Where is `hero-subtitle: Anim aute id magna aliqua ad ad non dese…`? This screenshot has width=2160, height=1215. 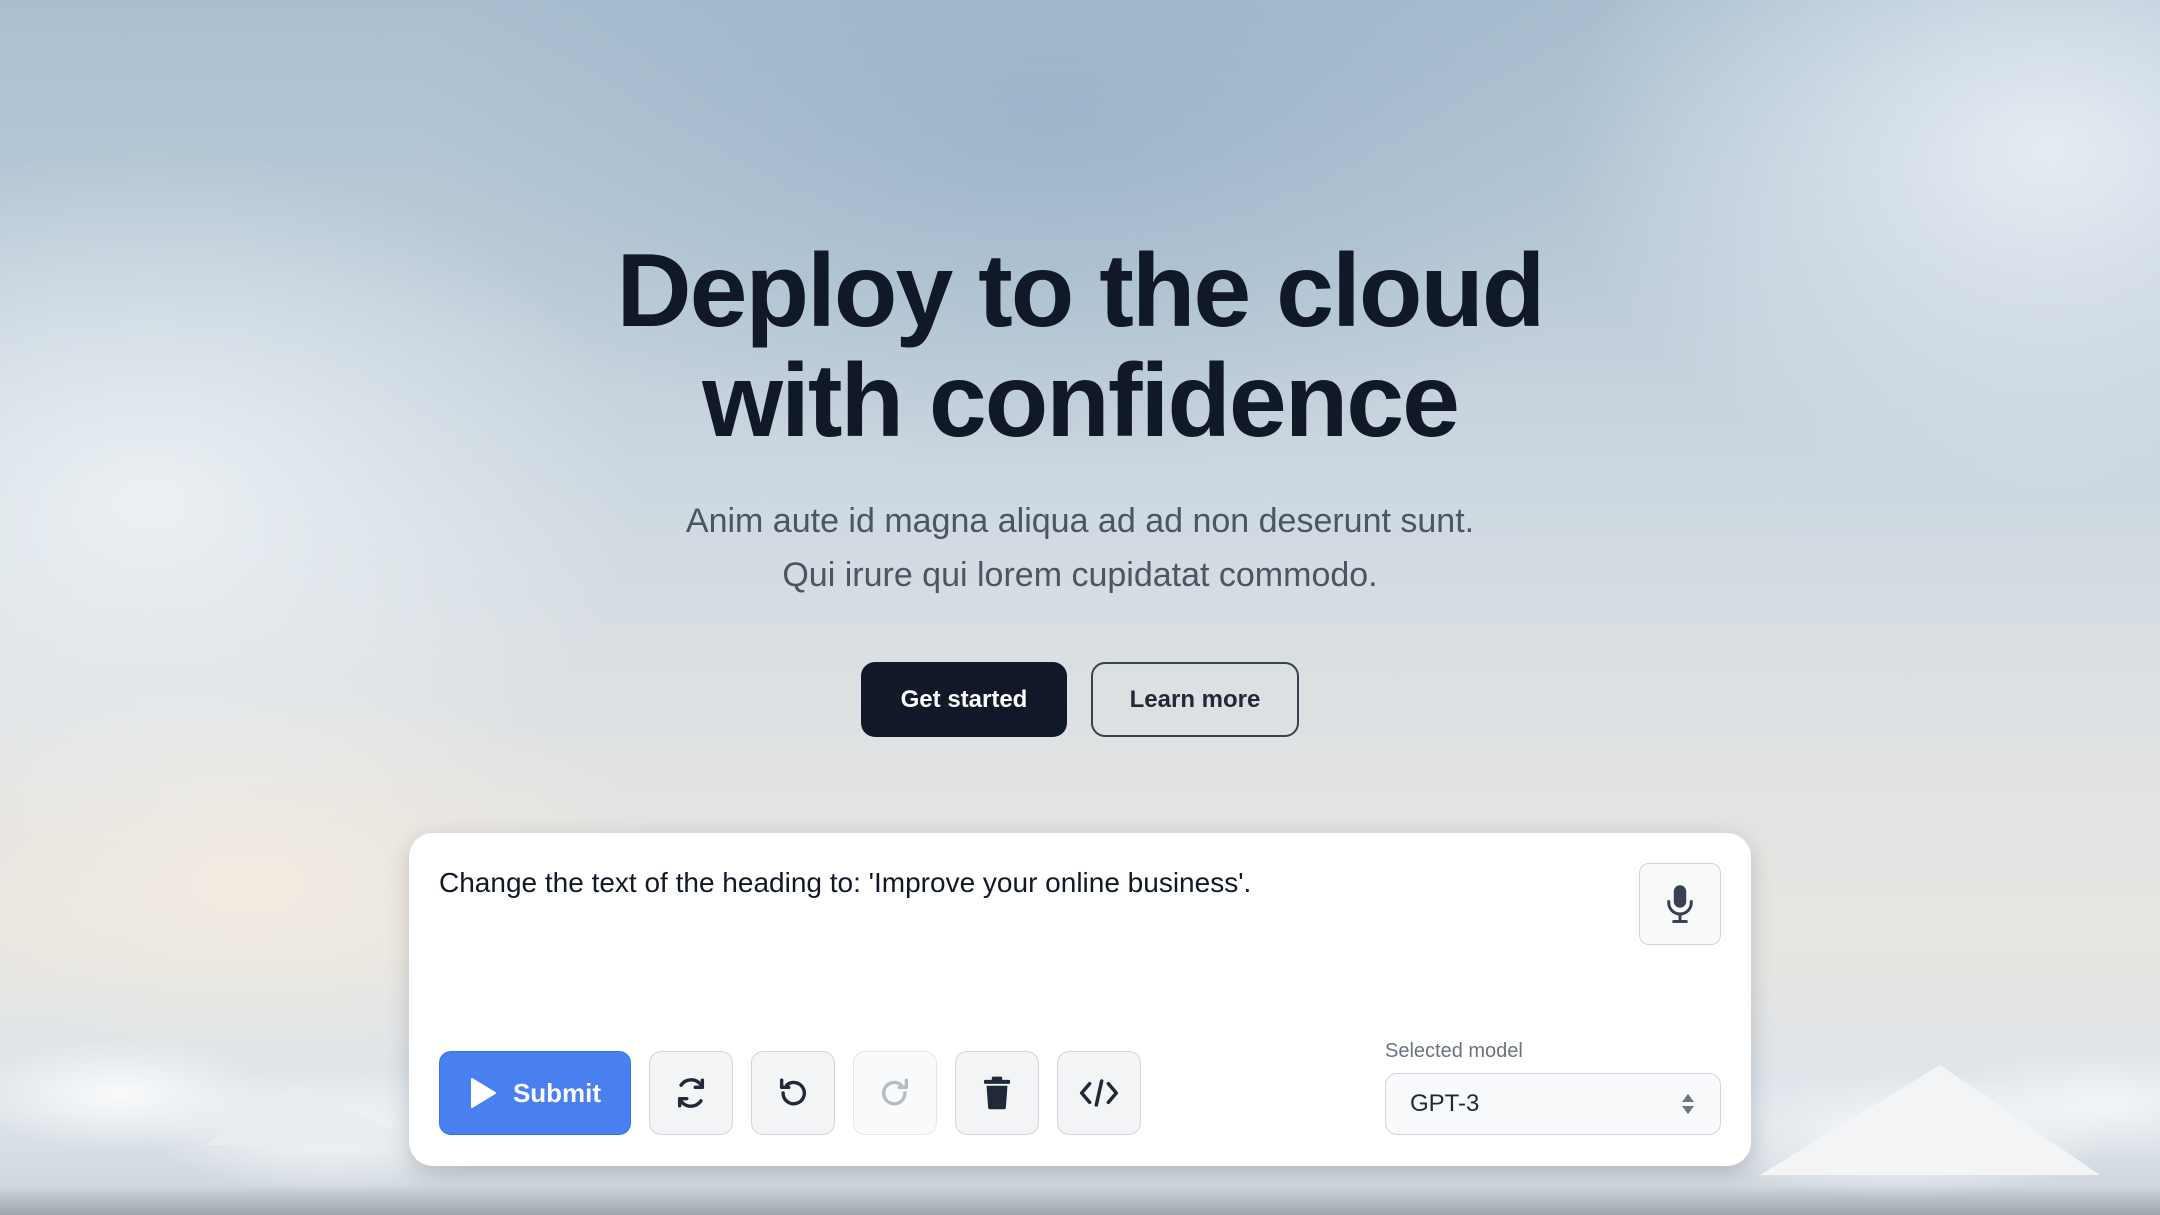
hero-subtitle: Anim aute id magna aliqua ad ad non dese… is located at coordinates (1080, 548).